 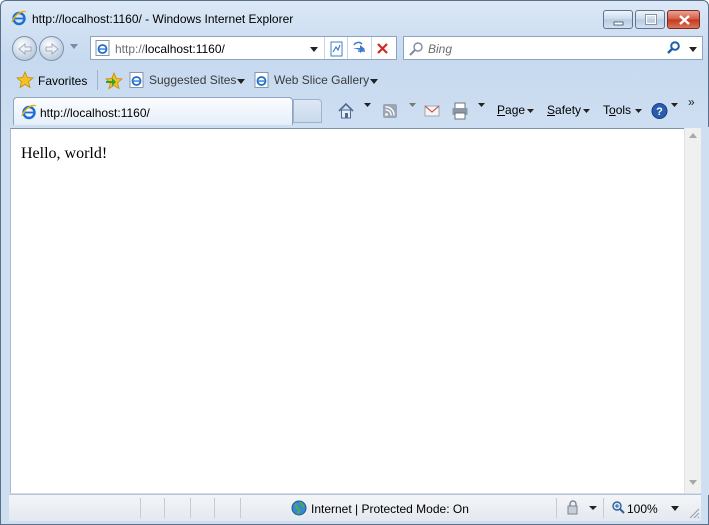 What do you see at coordinates (322, 80) in the screenshot?
I see `web-slice-gallery-label: Web Slice Gallery` at bounding box center [322, 80].